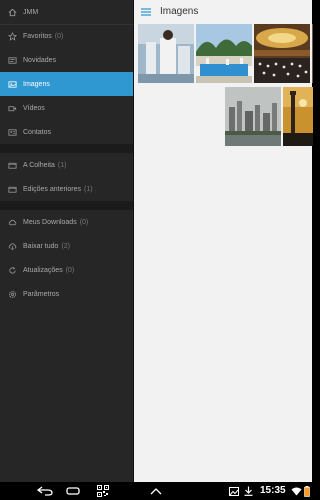 The width and height of the screenshot is (320, 500). What do you see at coordinates (66, 12) in the screenshot?
I see `drawer-app-header: JMM` at bounding box center [66, 12].